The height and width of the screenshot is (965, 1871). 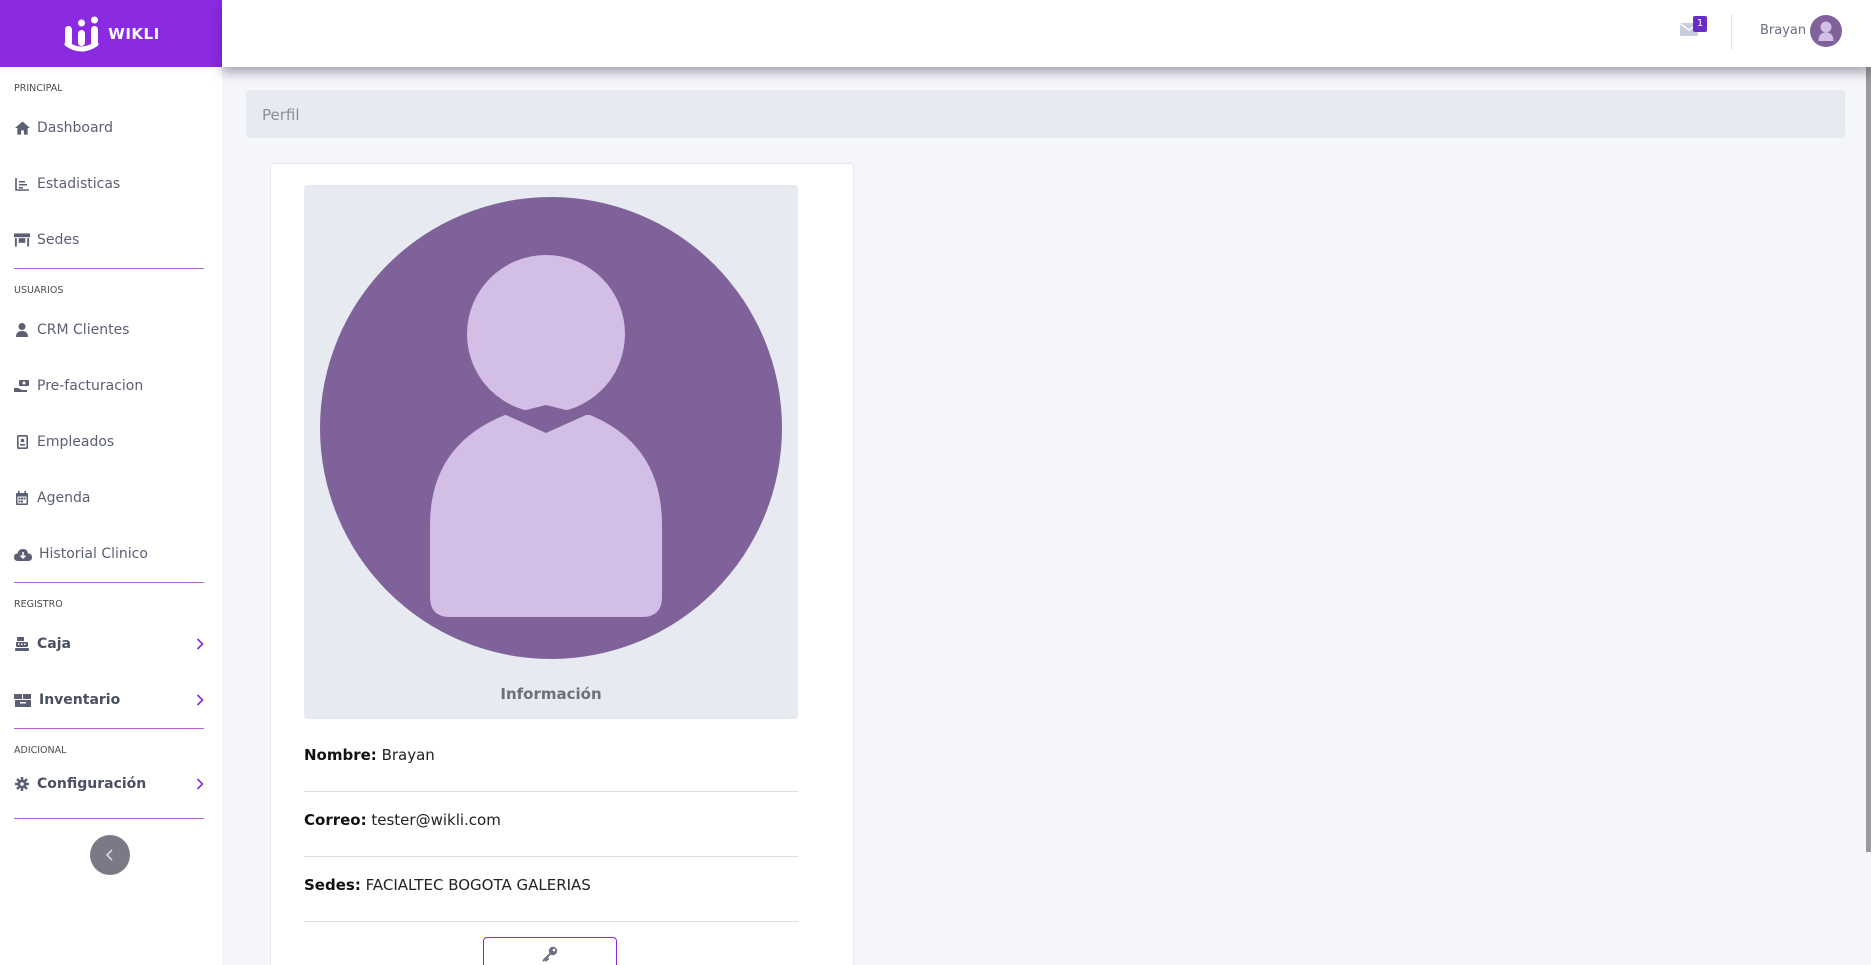 I want to click on sidebar-item-agenda: Agenda, so click(x=110, y=498).